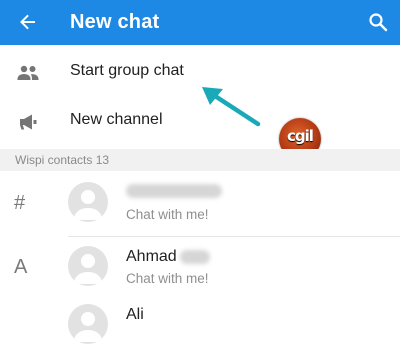  I want to click on search-button, so click(378, 22).